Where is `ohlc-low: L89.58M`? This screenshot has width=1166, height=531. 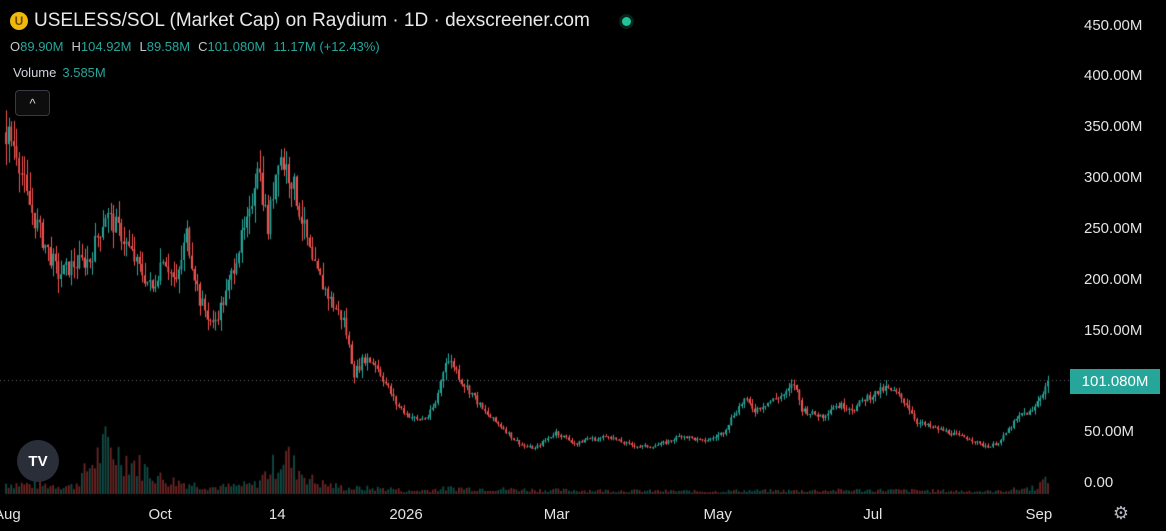
ohlc-low: L89.58M is located at coordinates (165, 46).